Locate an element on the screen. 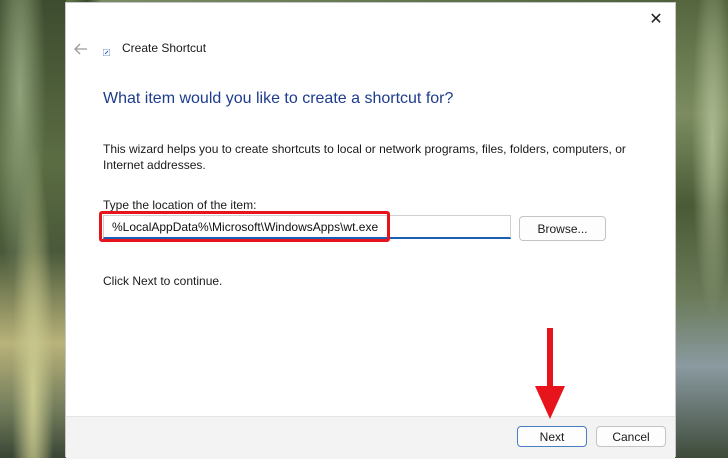  shortcut-icon is located at coordinates (106, 52).